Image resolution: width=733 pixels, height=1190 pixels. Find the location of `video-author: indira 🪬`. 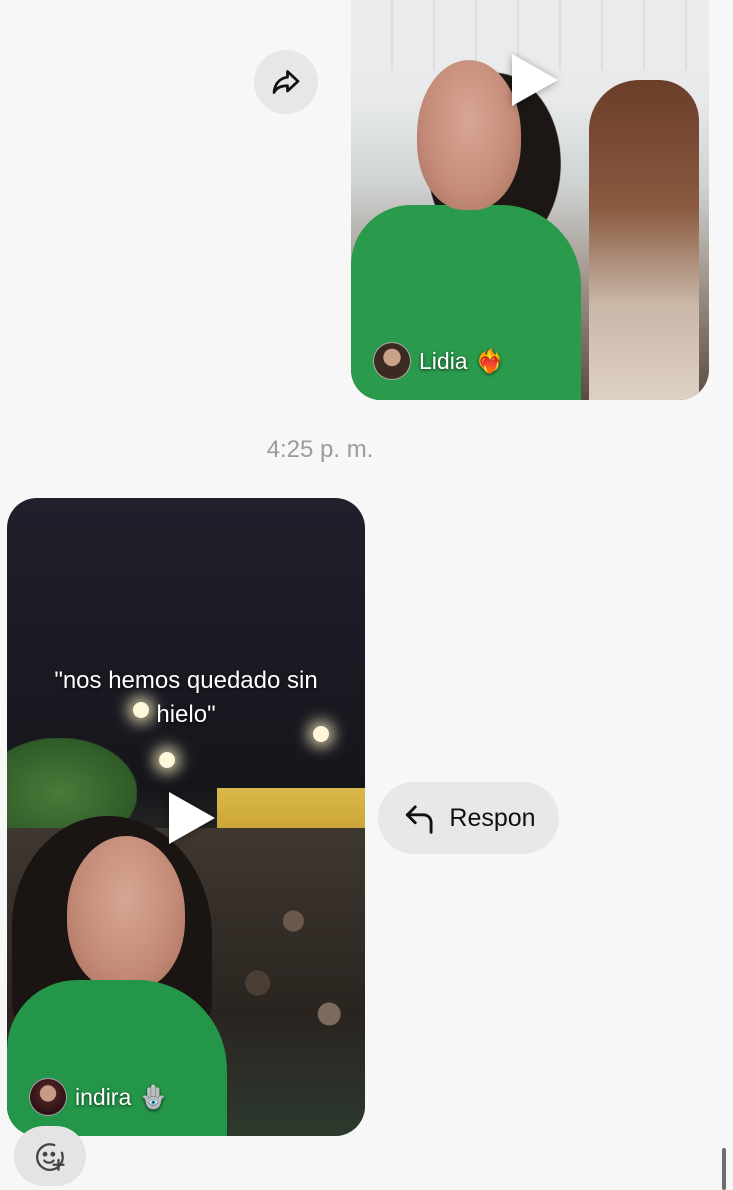

video-author: indira 🪬 is located at coordinates (98, 1097).